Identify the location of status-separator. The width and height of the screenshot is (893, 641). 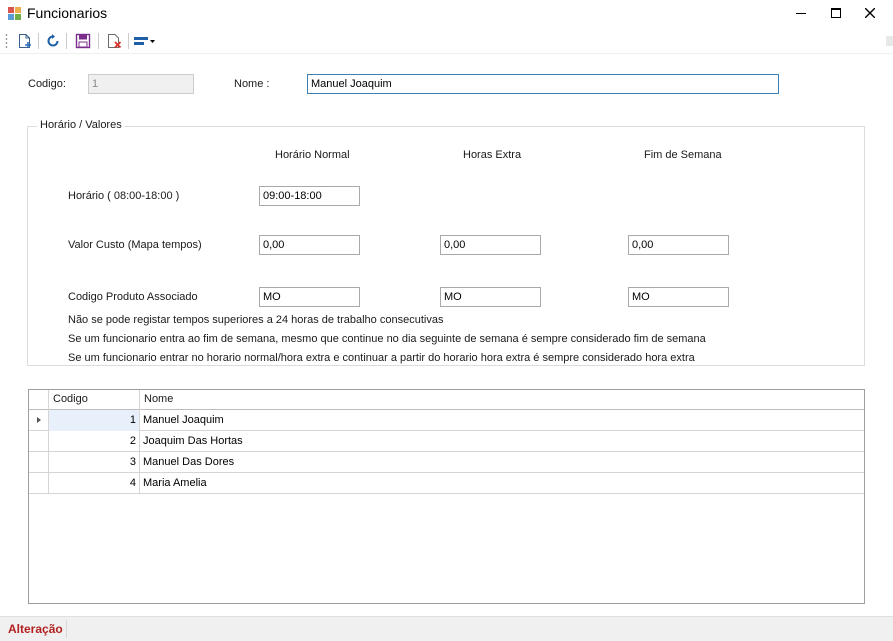
(66, 629).